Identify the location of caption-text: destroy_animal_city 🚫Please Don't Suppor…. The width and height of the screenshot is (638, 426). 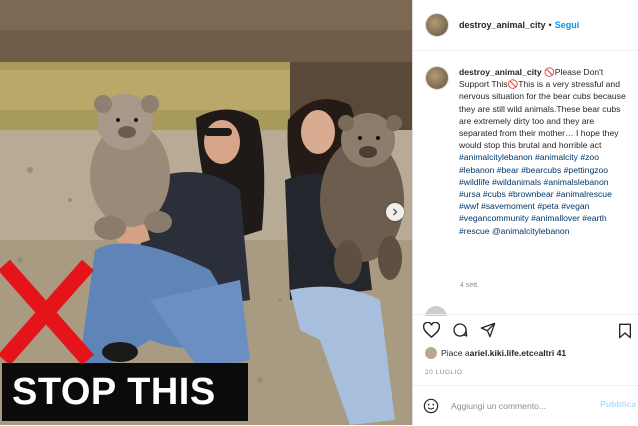
(544, 151).